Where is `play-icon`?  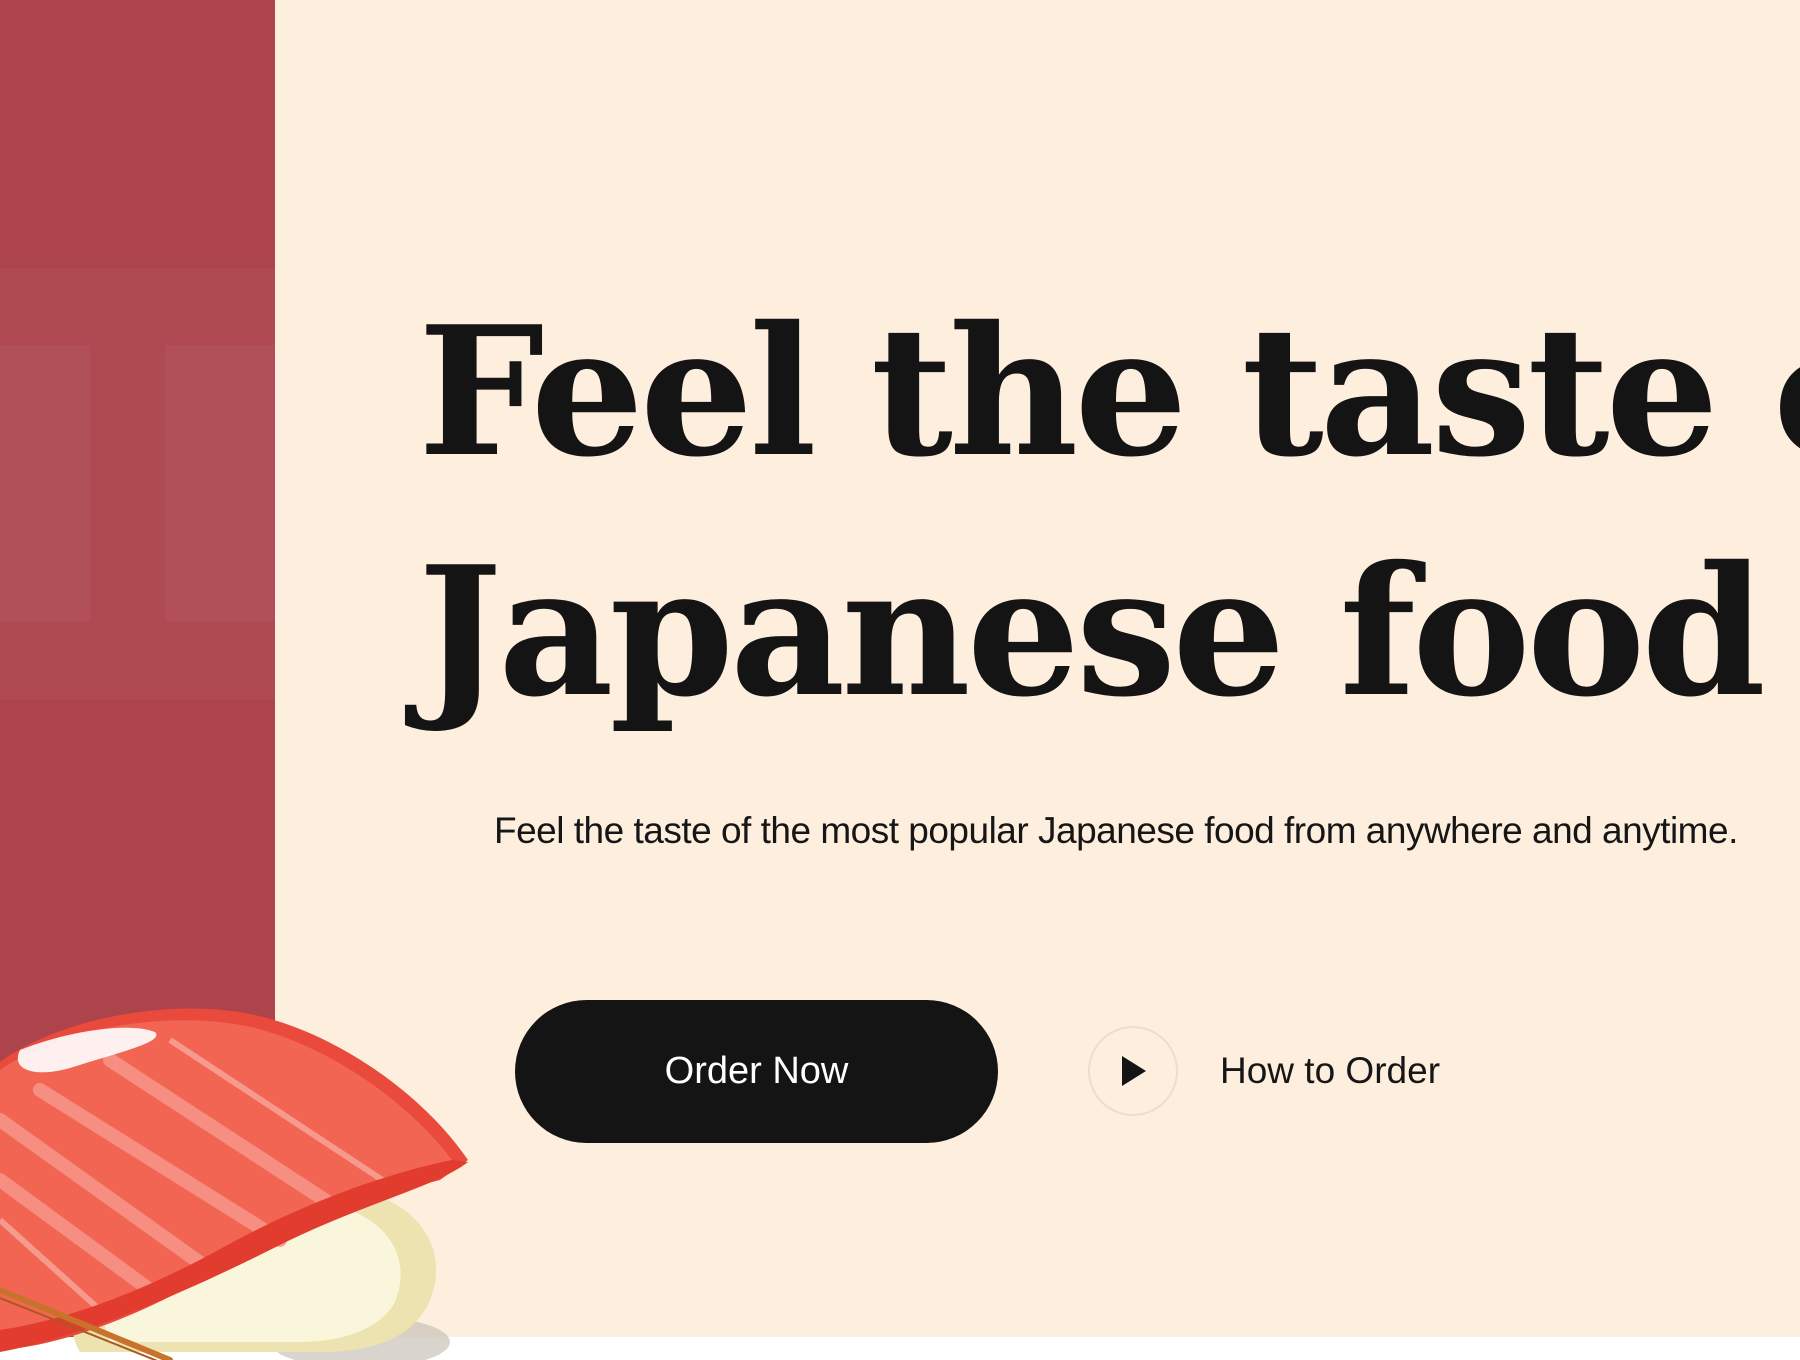
play-icon is located at coordinates (1134, 1071).